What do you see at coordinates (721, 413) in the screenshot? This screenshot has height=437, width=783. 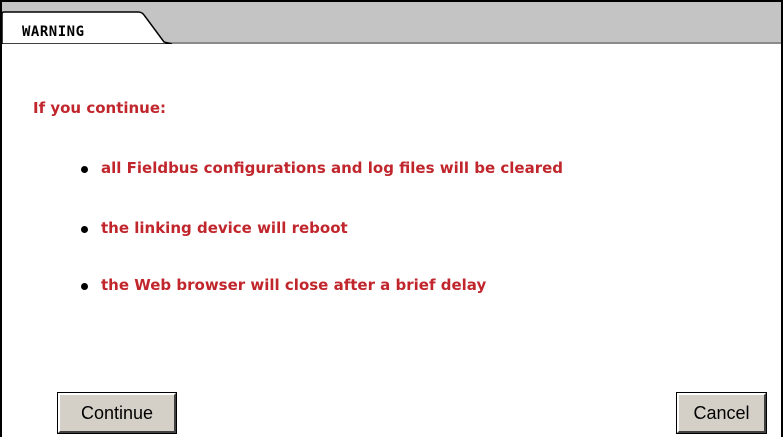 I see `cancel-button: Cancel` at bounding box center [721, 413].